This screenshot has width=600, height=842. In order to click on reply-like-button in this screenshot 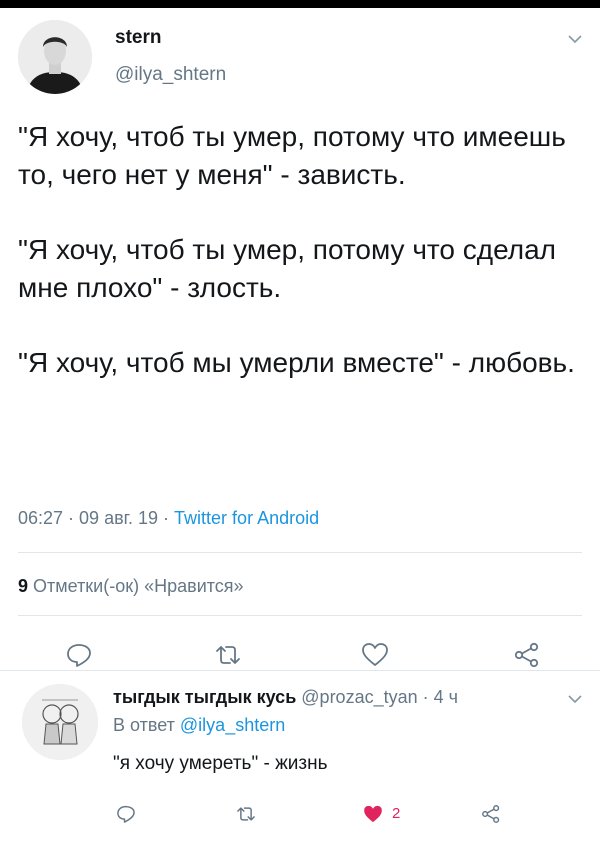, I will do `click(373, 814)`.